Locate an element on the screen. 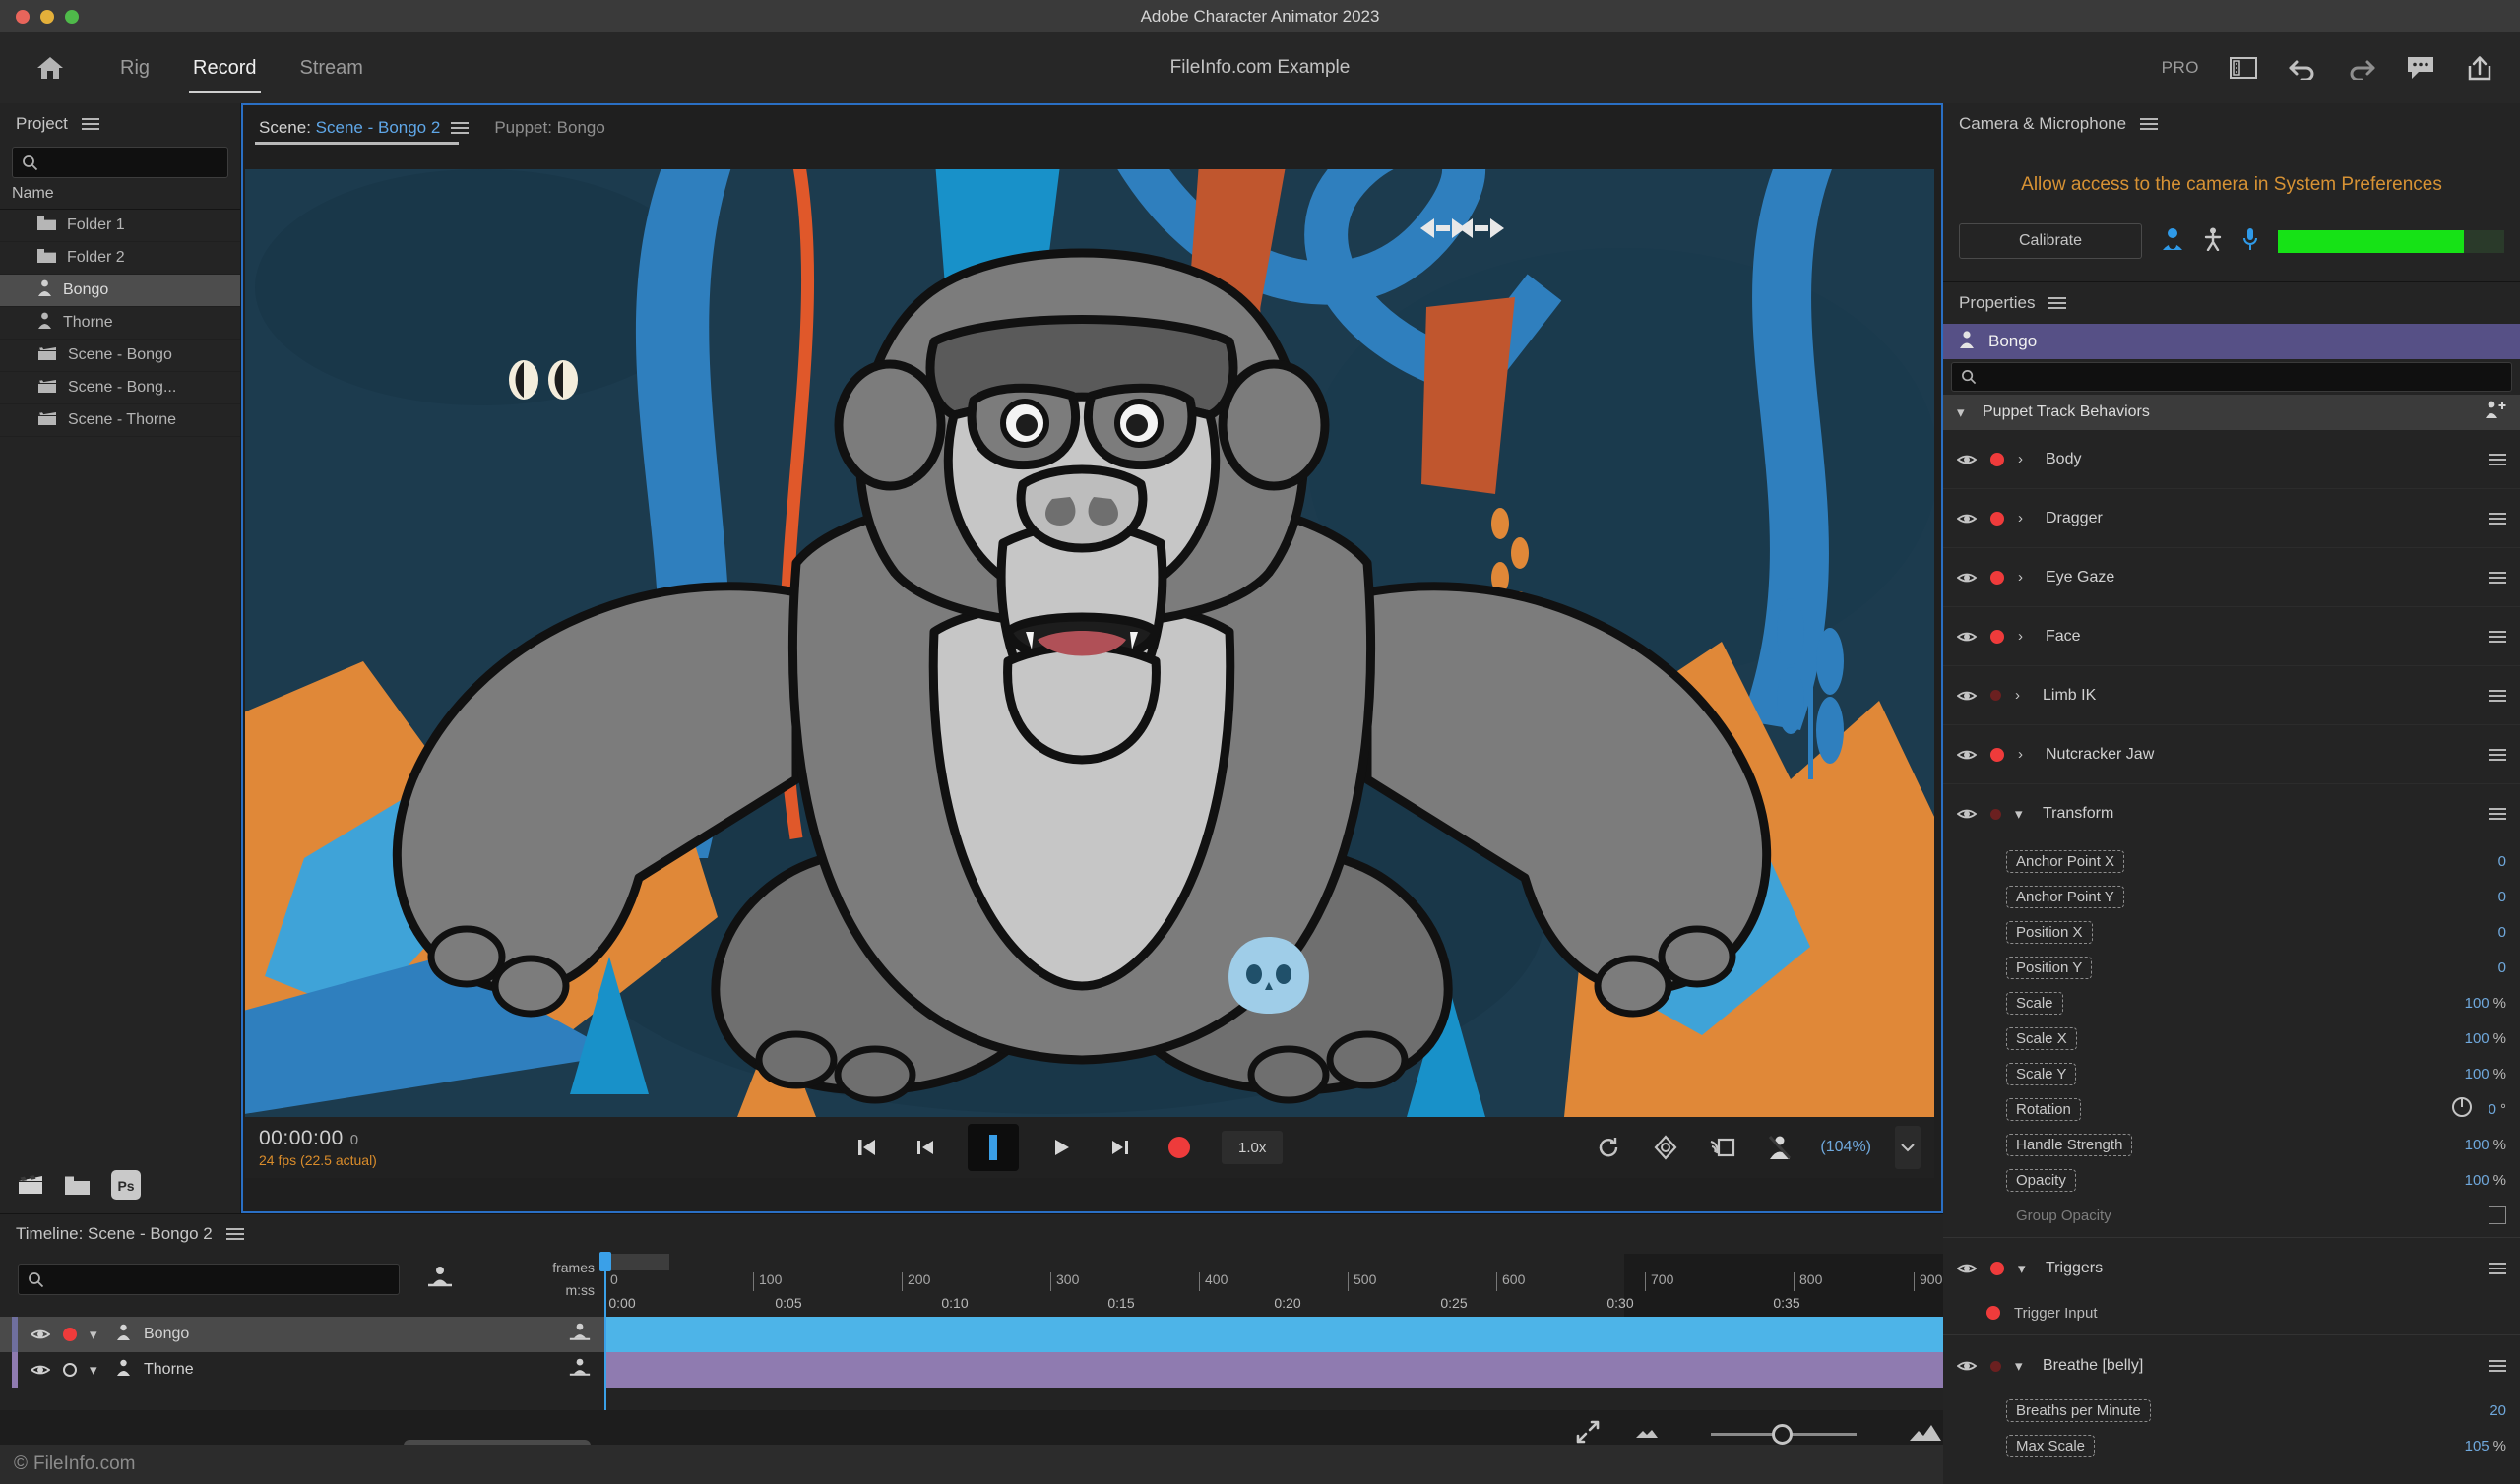 This screenshot has width=2520, height=1484. timeline-search-input is located at coordinates (209, 1279).